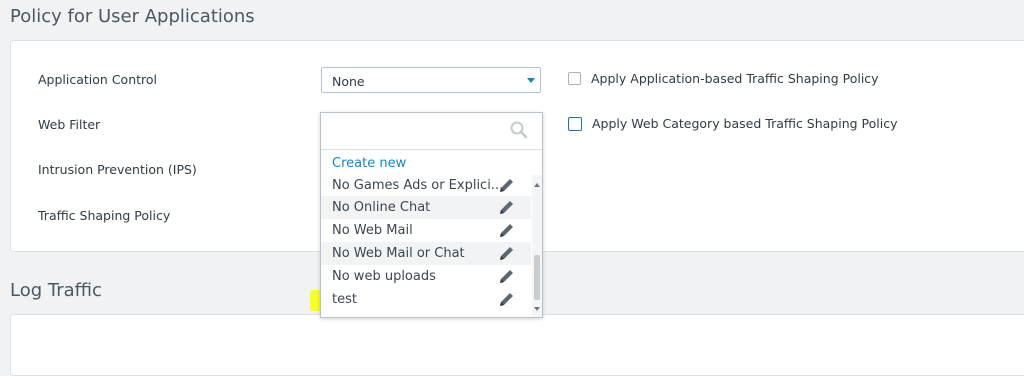 This screenshot has width=1024, height=376. I want to click on search-icon, so click(519, 130).